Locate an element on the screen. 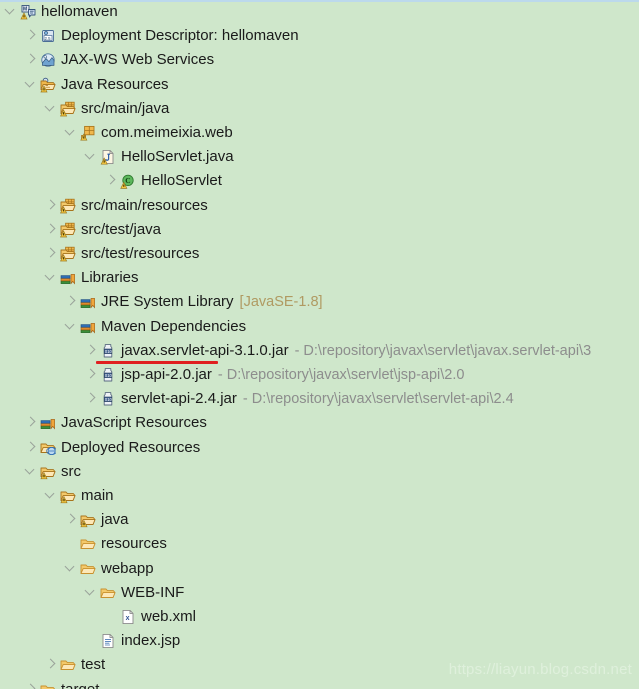 The image size is (639, 689). java-resources-icon is located at coordinates (48, 85).